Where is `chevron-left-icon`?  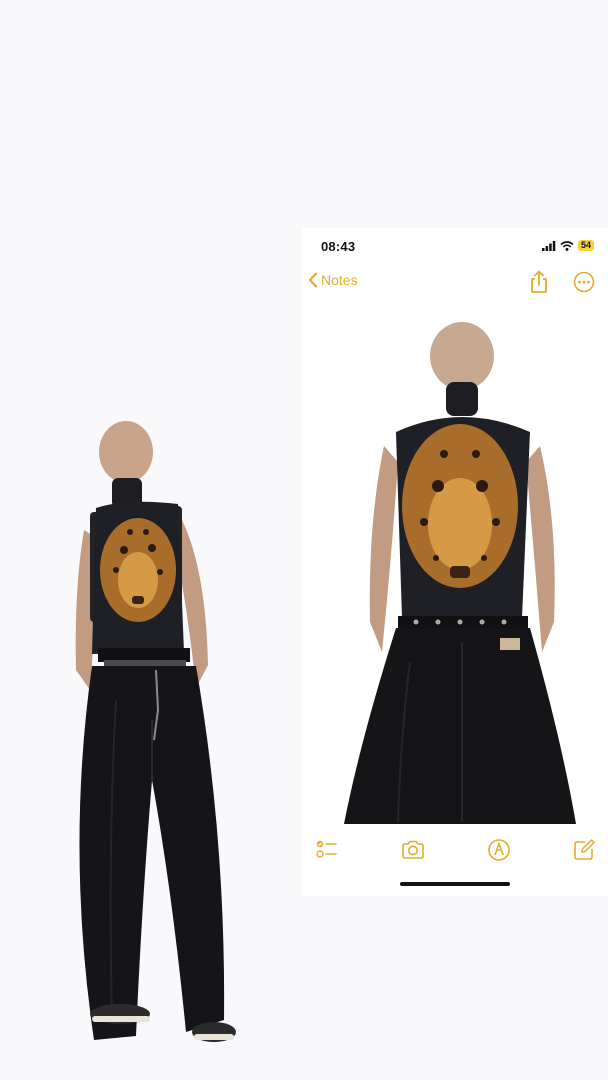 chevron-left-icon is located at coordinates (313, 280).